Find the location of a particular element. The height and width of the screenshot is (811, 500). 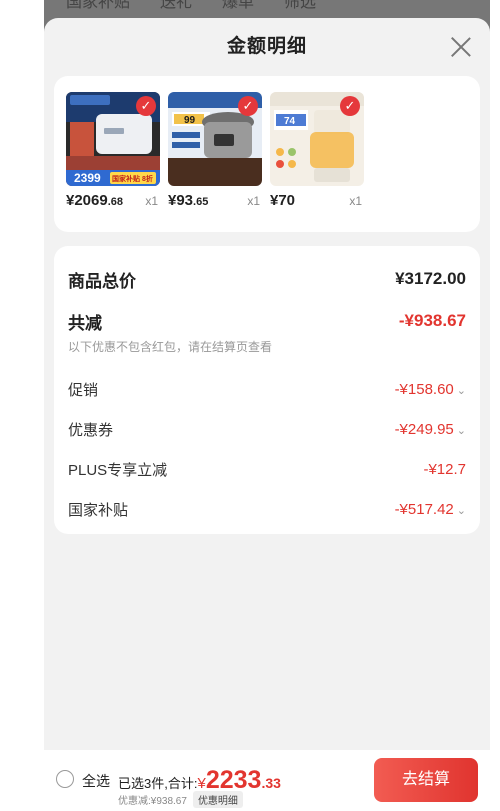

product-item: 2399 国家补贴 8折 ✓ ¥2069.68 x1 is located at coordinates (113, 162).